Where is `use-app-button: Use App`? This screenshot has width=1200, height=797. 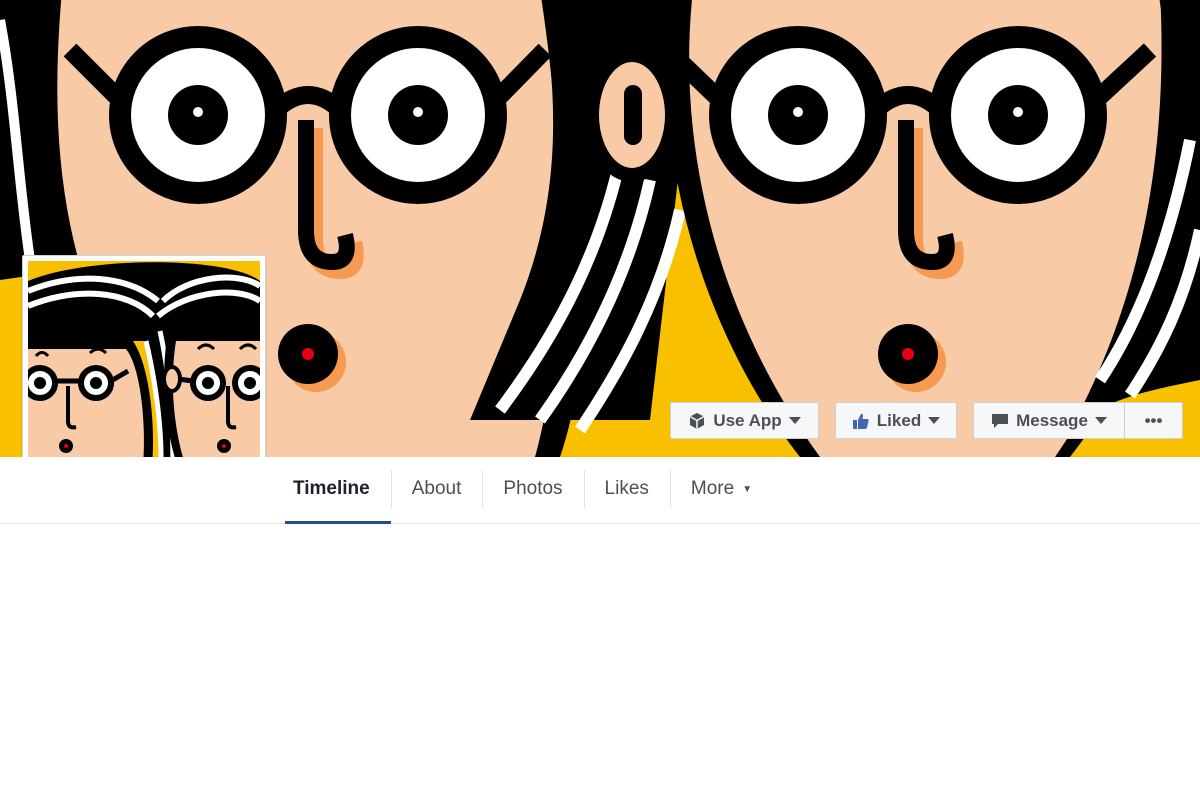 use-app-button: Use App is located at coordinates (744, 420).